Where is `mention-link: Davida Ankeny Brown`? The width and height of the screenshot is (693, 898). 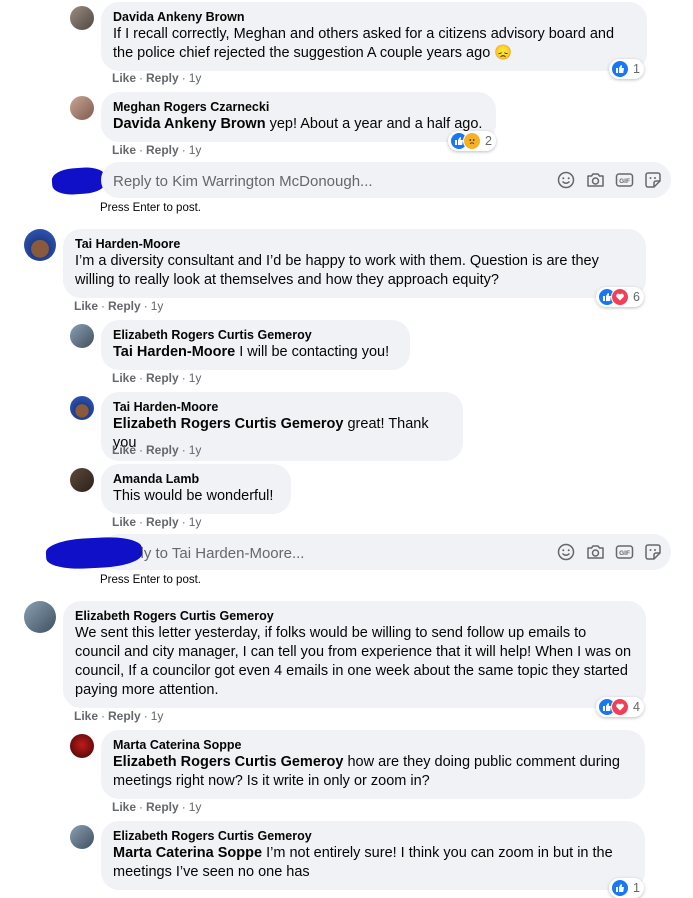 mention-link: Davida Ankeny Brown is located at coordinates (189, 124).